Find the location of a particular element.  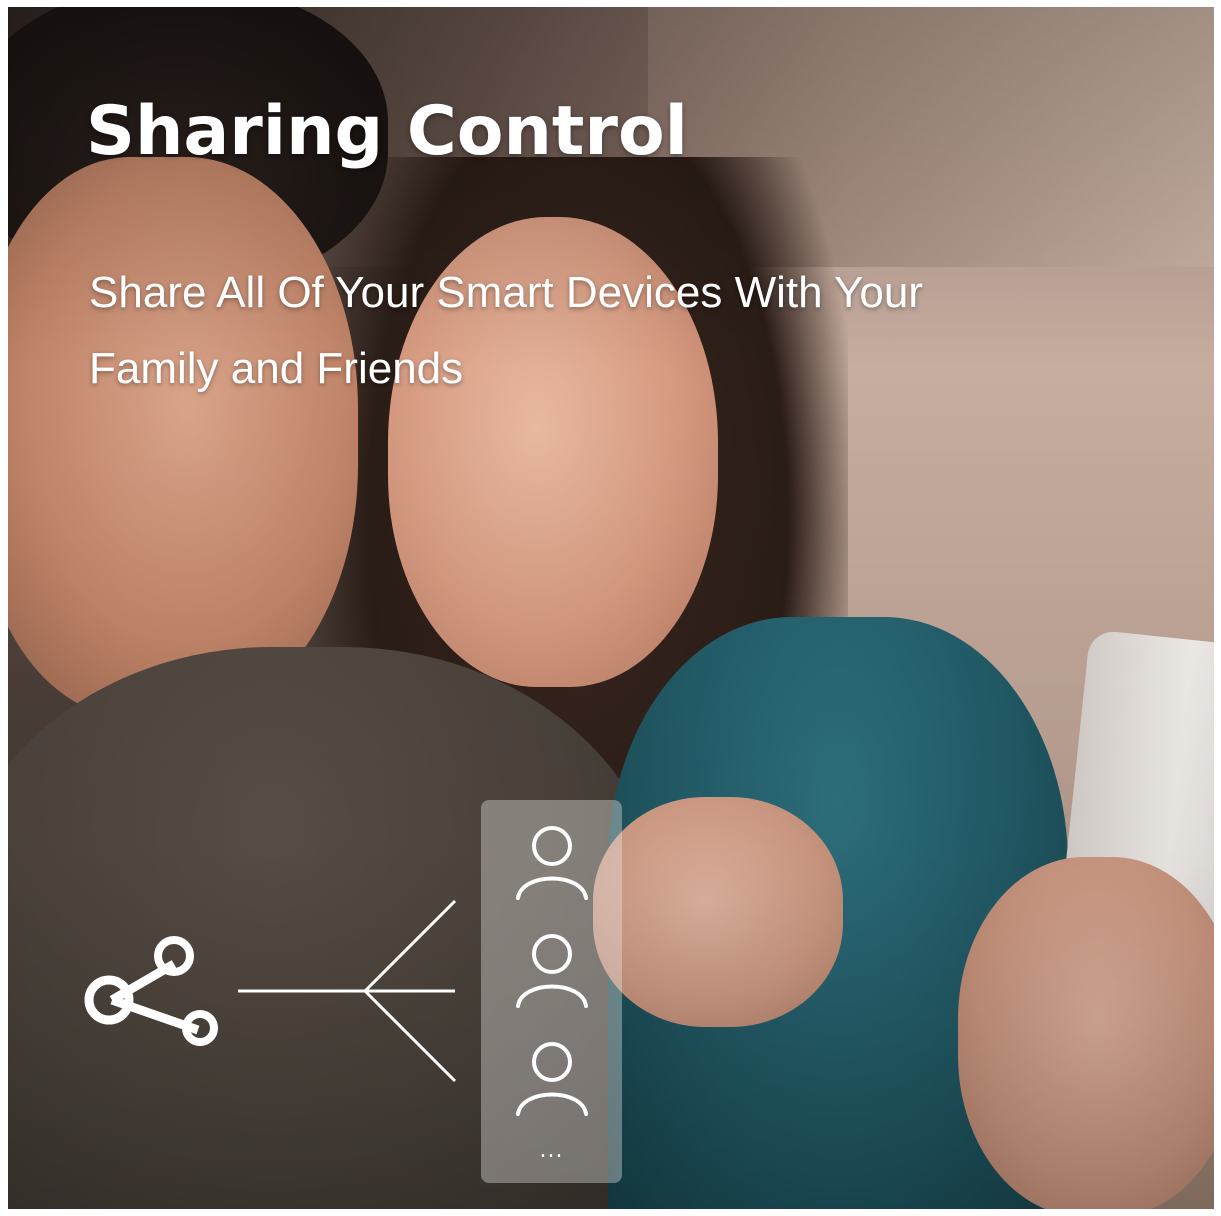

share-icon is located at coordinates (151, 991).